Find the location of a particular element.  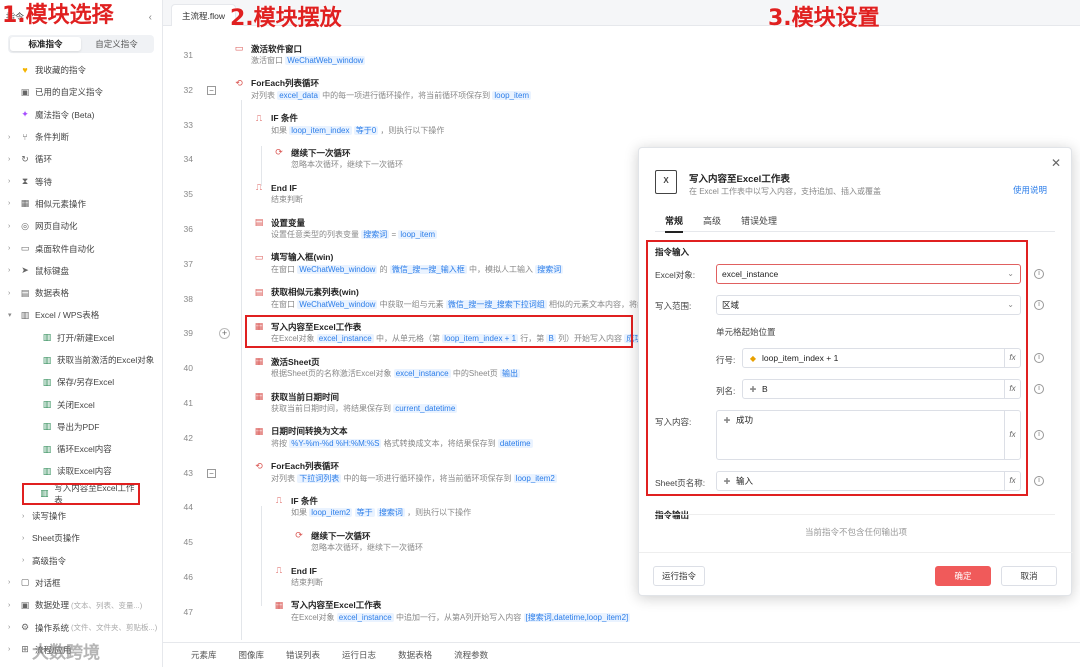

sidebar-item-4: › ↻ 循环 is located at coordinates (81, 159).